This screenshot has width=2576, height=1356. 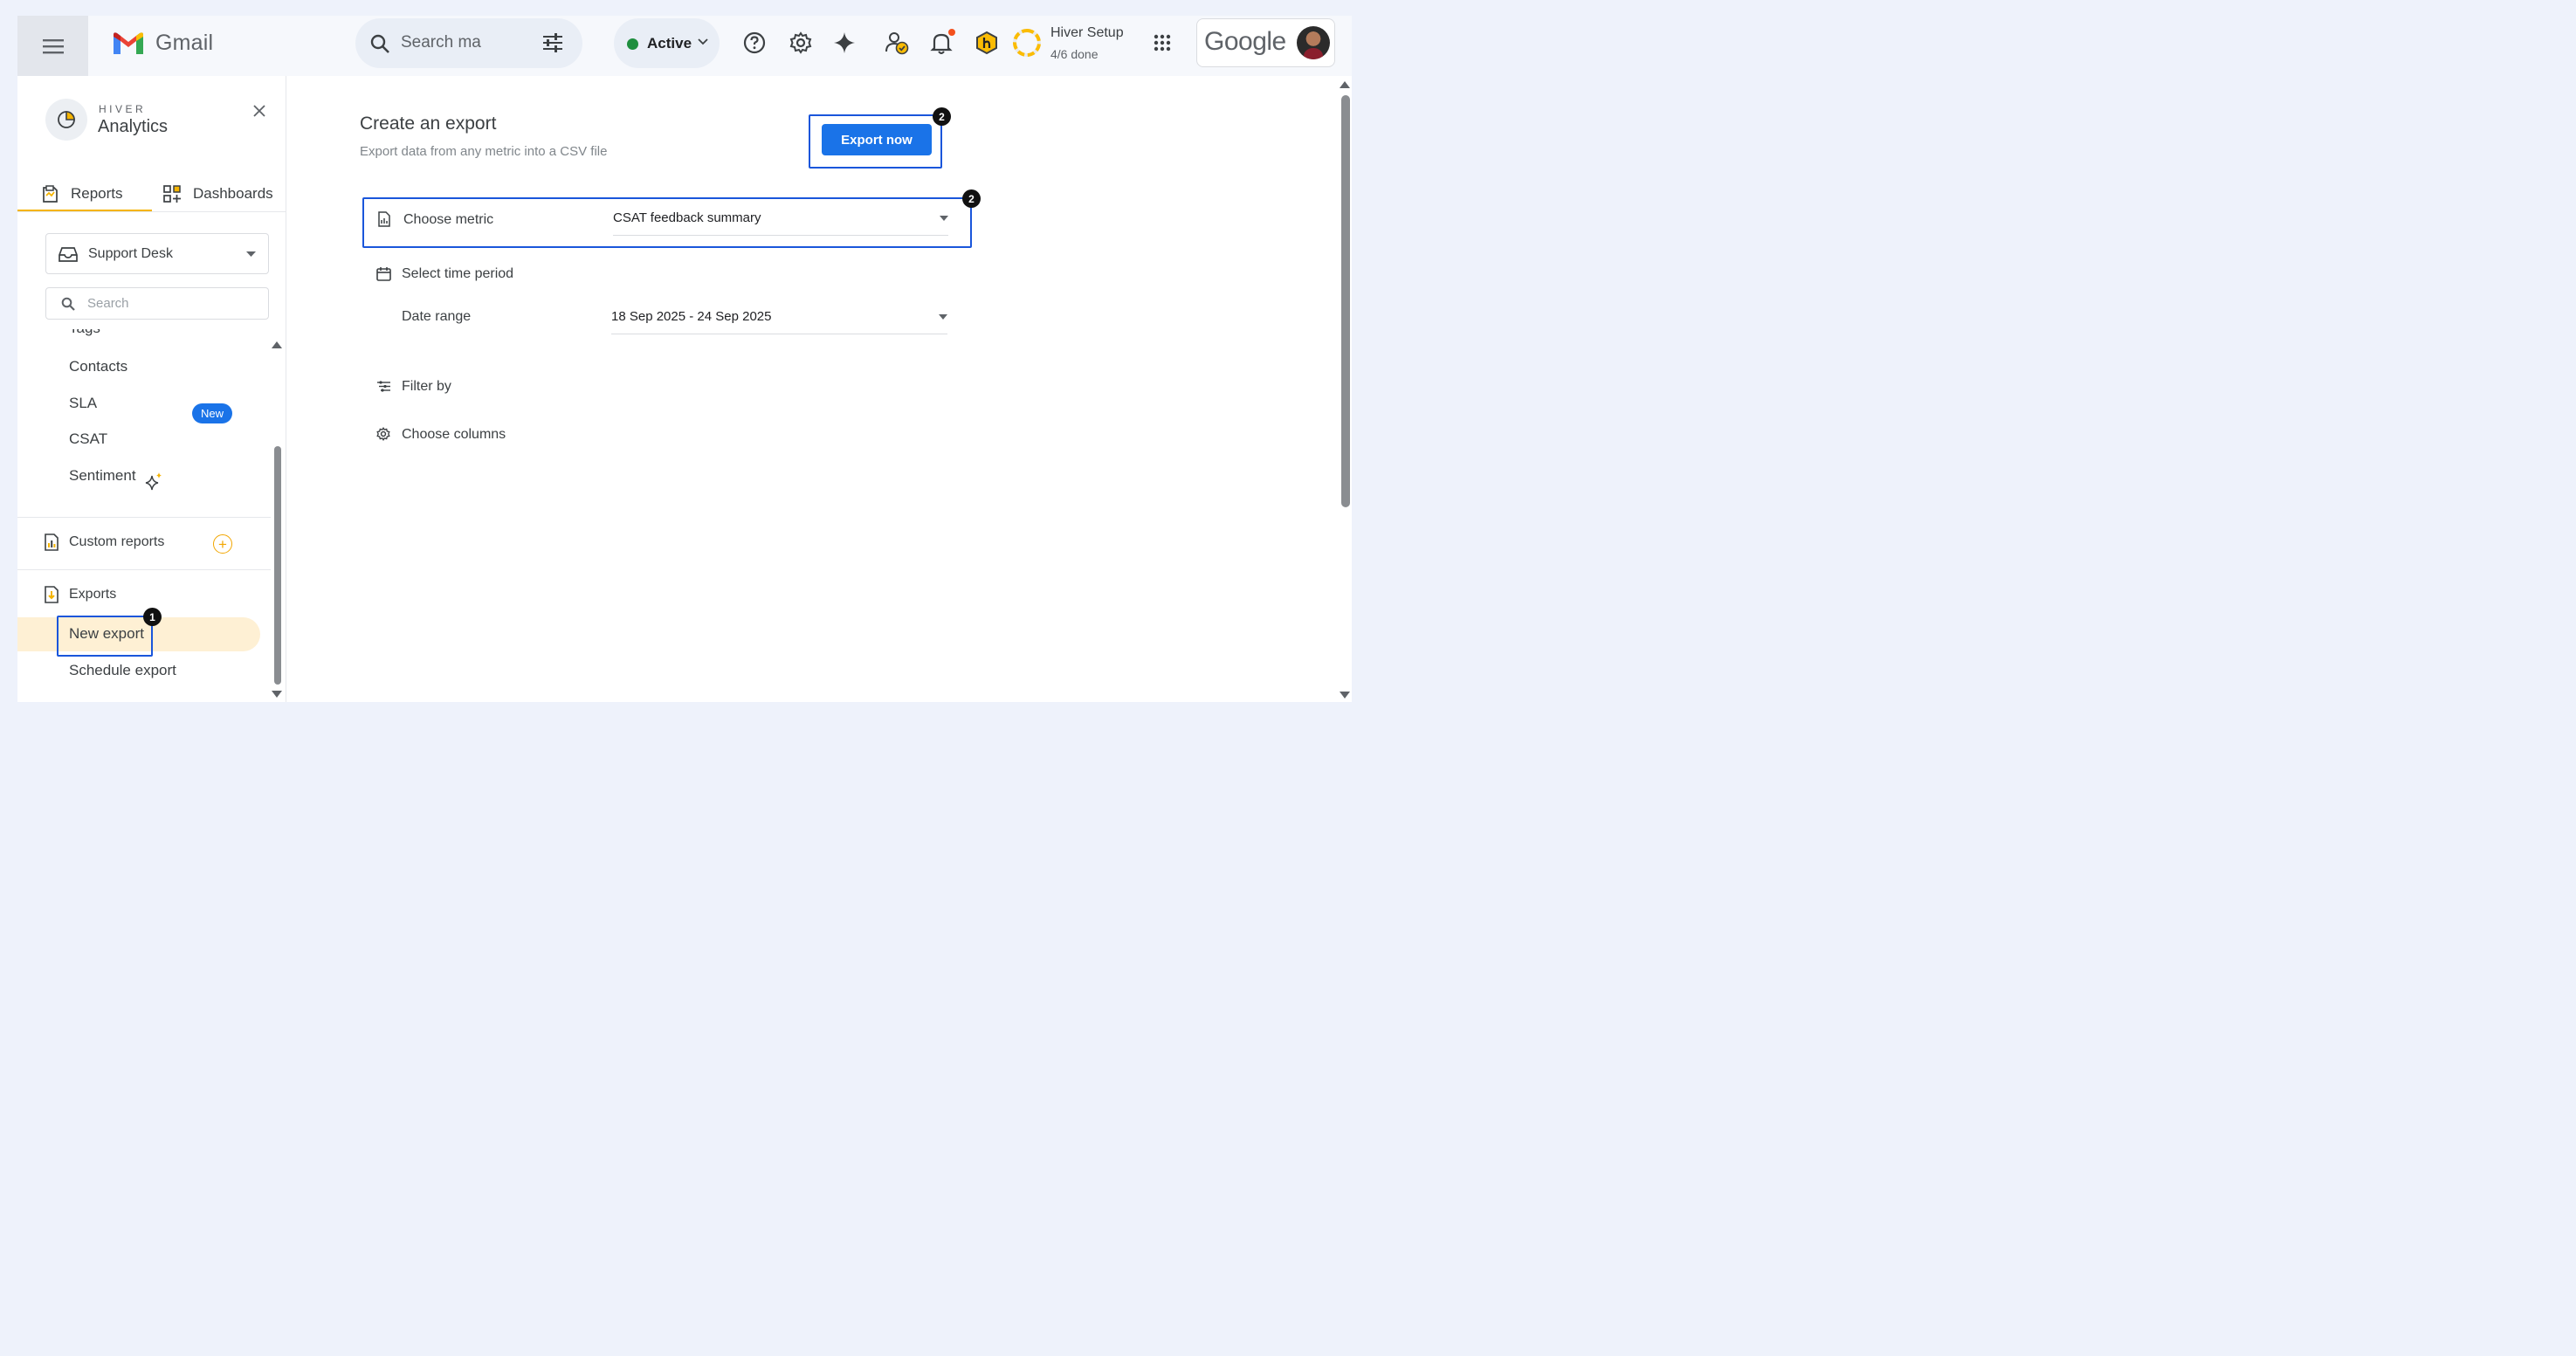 I want to click on page-title: Create an export, so click(x=428, y=124).